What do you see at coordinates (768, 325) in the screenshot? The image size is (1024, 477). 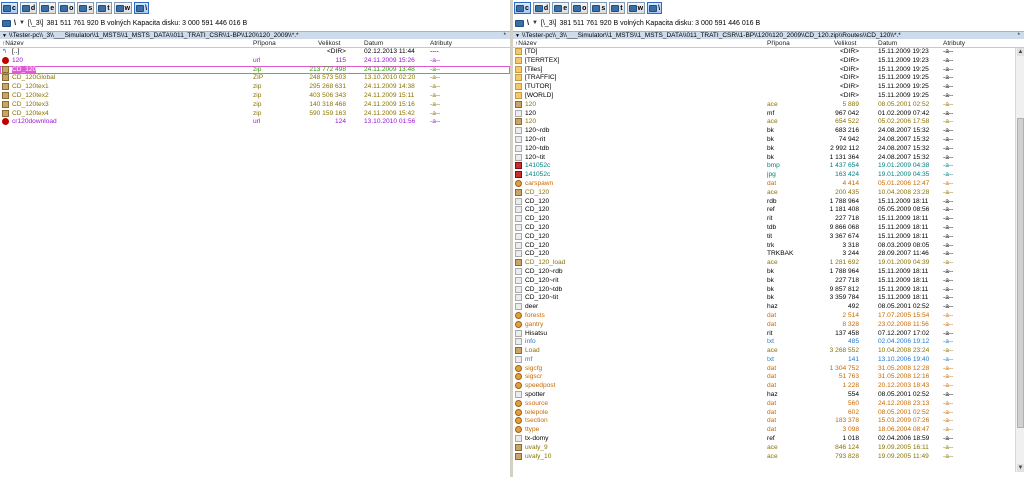 I see `file-row: gantry dat 8 328 23.02.2008 11:56 -a--` at bounding box center [768, 325].